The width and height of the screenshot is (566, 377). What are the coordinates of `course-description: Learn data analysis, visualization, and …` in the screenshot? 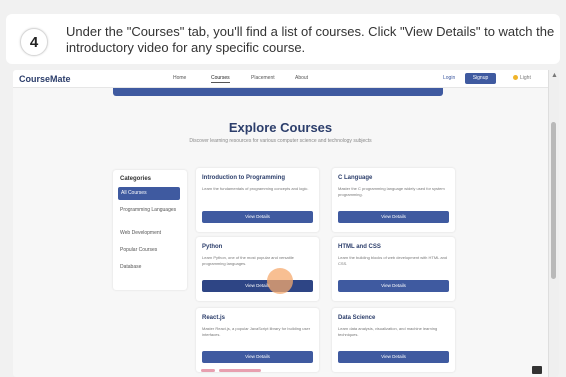 It's located at (388, 331).